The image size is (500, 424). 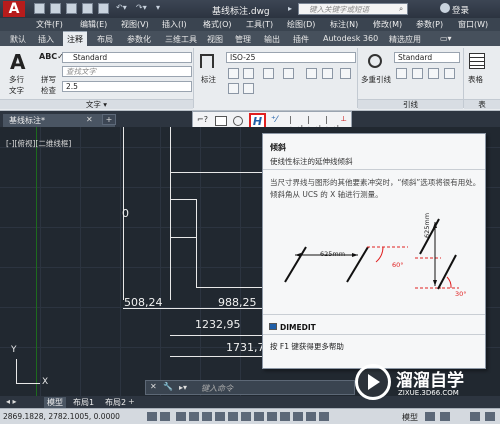 What do you see at coordinates (233, 416) in the screenshot?
I see `3d-snap-icon` at bounding box center [233, 416].